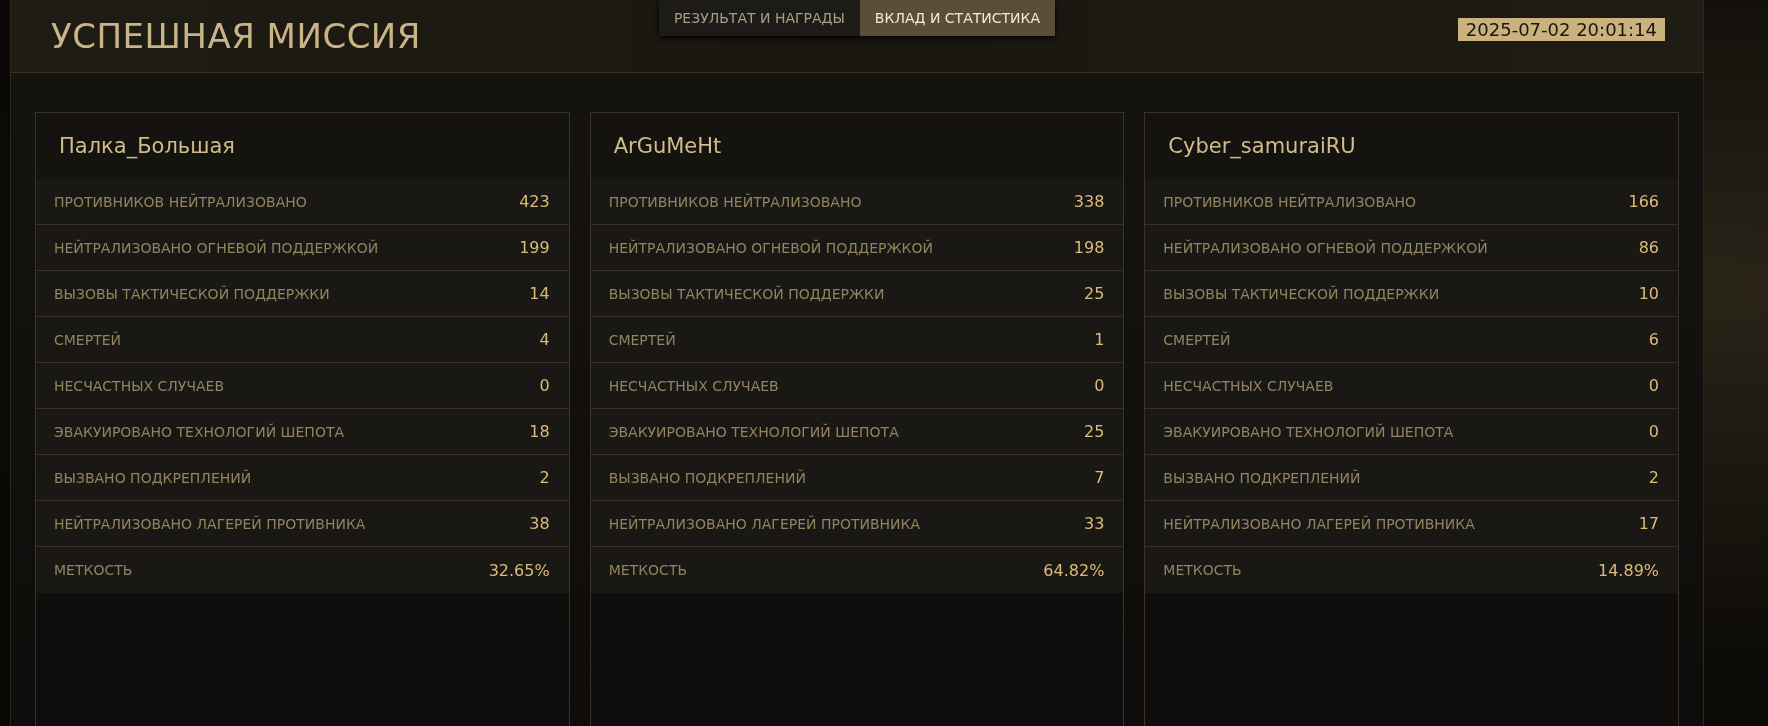 The image size is (1768, 726). I want to click on stat-value: 17, so click(1648, 523).